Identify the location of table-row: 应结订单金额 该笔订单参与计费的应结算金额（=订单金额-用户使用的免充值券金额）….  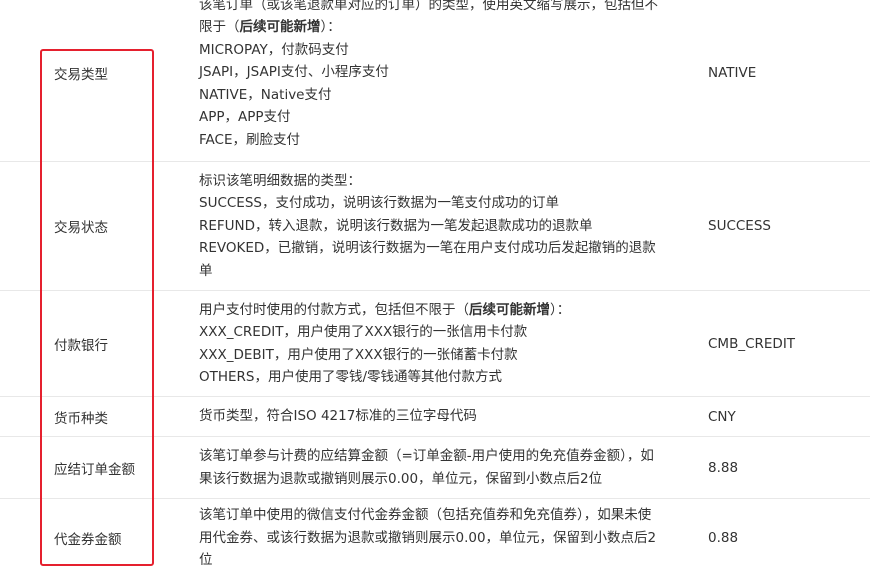
(435, 468).